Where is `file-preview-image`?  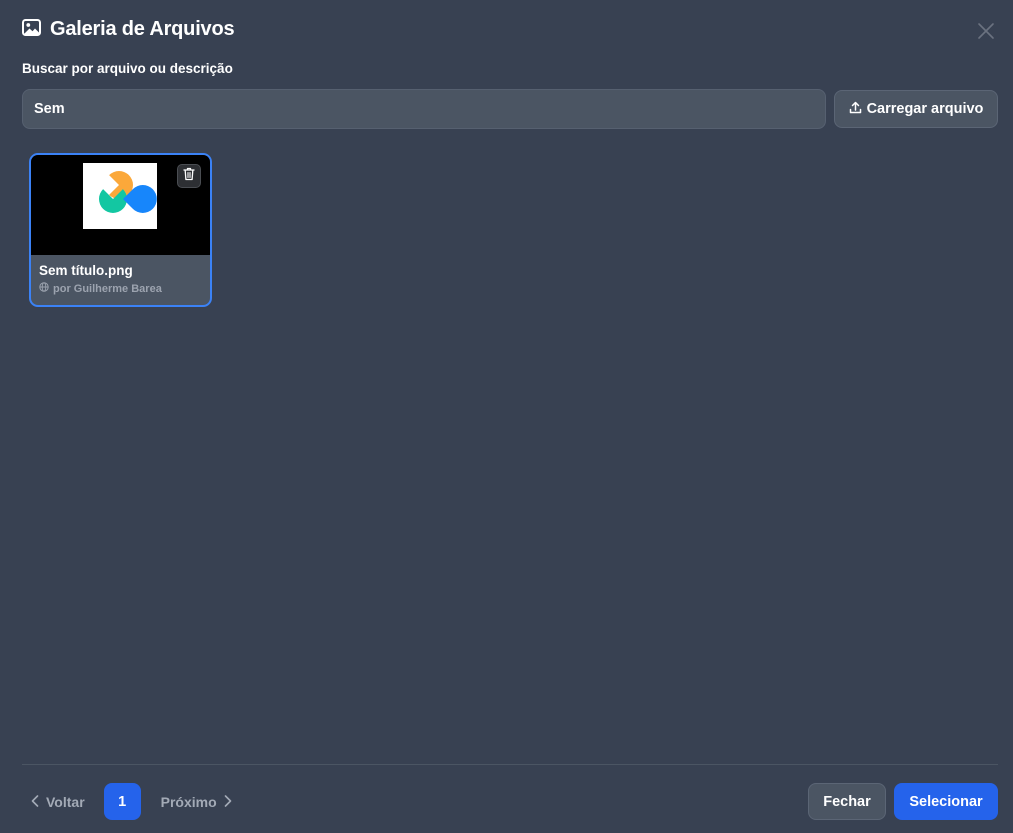 file-preview-image is located at coordinates (120, 196).